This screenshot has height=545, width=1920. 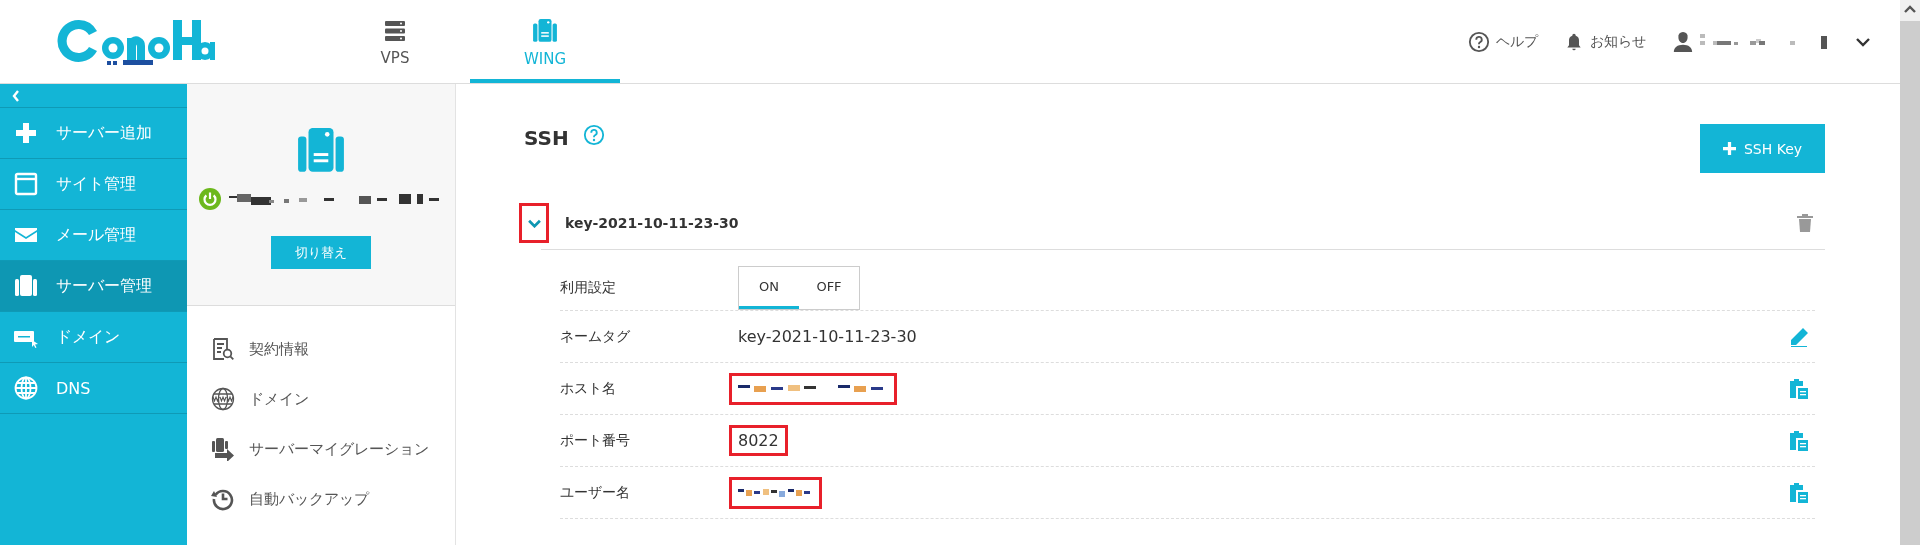 I want to click on user-icon, so click(x=1683, y=41).